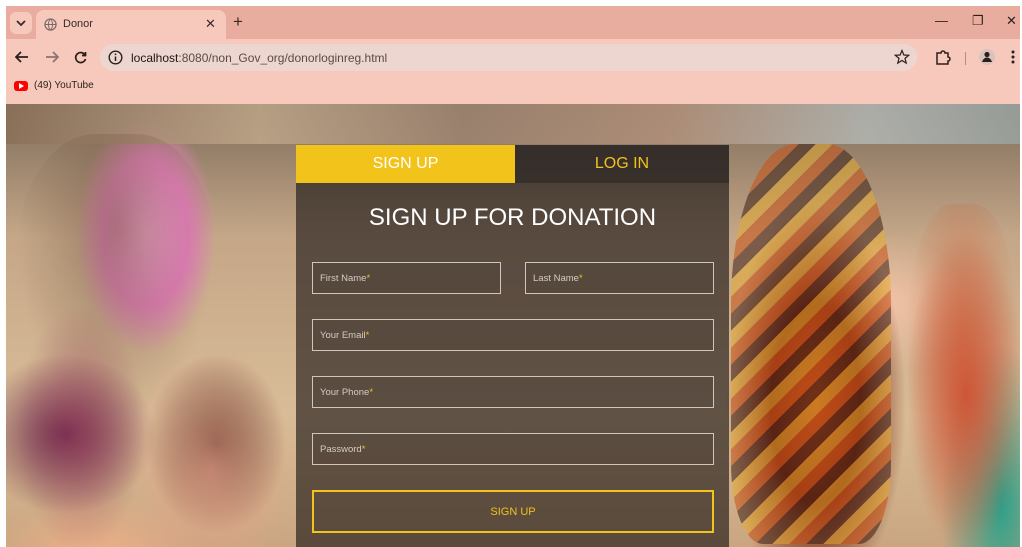  I want to click on bookmark-youtube: (49) YouTube, so click(54, 85).